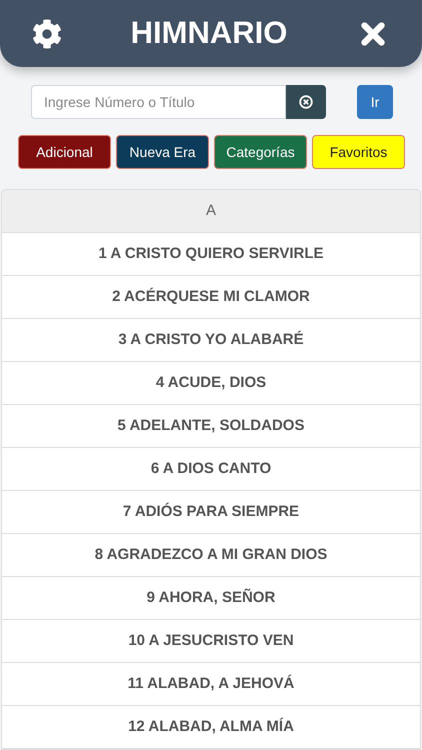 The width and height of the screenshot is (422, 750). Describe the element at coordinates (211, 211) in the screenshot. I see `section-header: A` at that location.